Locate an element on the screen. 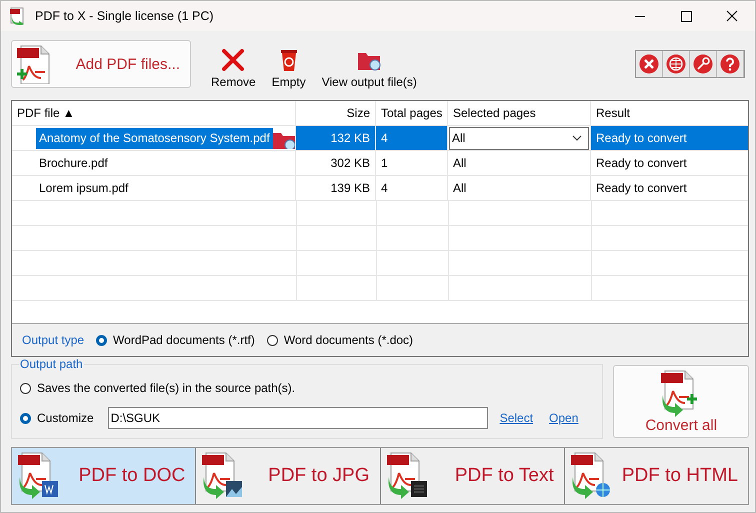  table-cell: 1 is located at coordinates (412, 163).